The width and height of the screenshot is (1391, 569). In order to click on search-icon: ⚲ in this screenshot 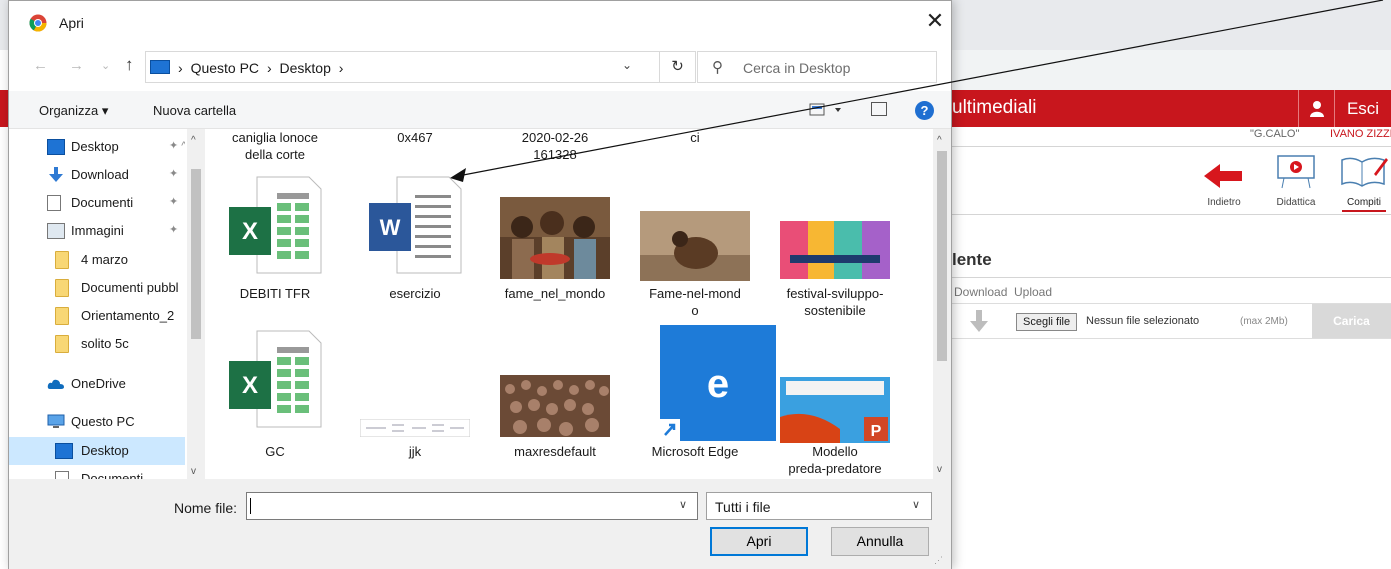, I will do `click(717, 67)`.